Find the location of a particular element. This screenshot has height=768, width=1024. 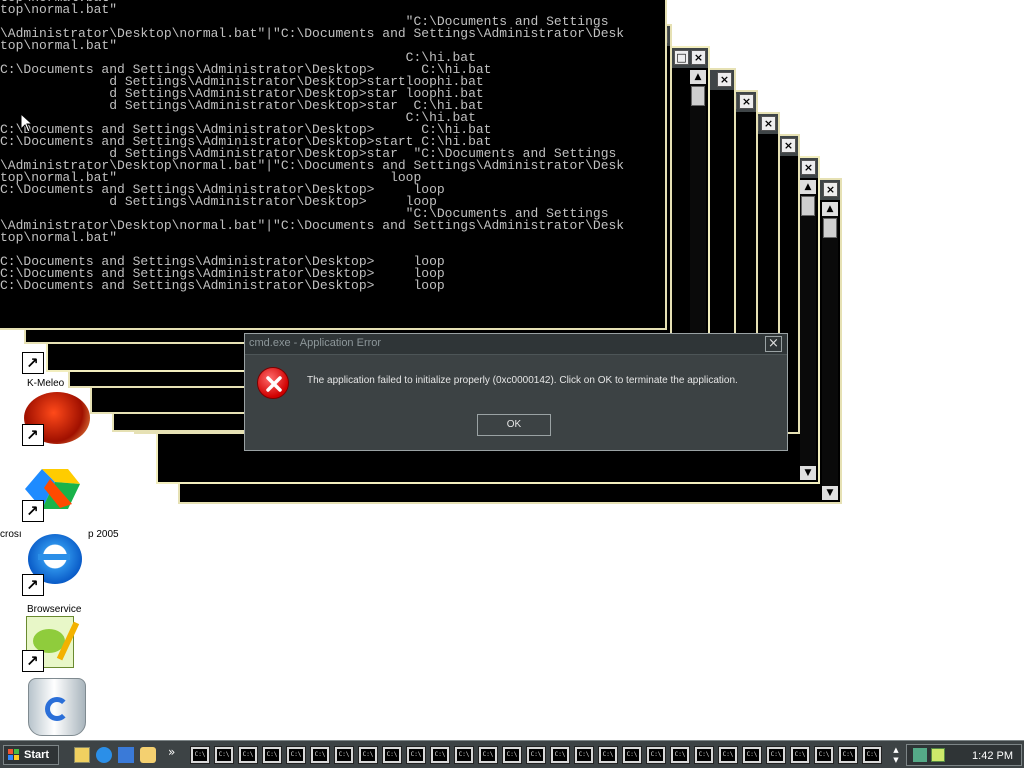

desktop-icon-notepad-plus: ↗ is located at coordinates (55, 644).